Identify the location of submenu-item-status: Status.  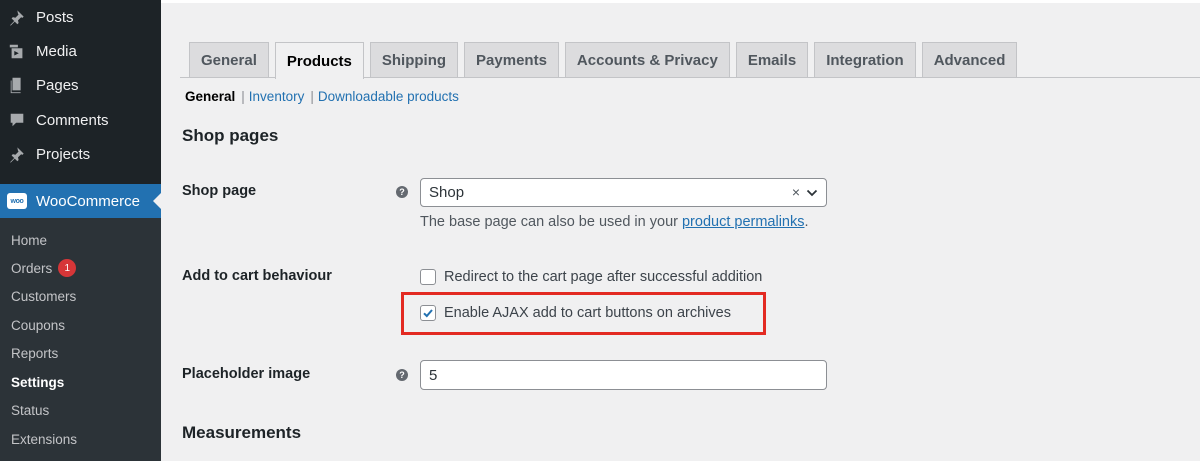
(30, 410).